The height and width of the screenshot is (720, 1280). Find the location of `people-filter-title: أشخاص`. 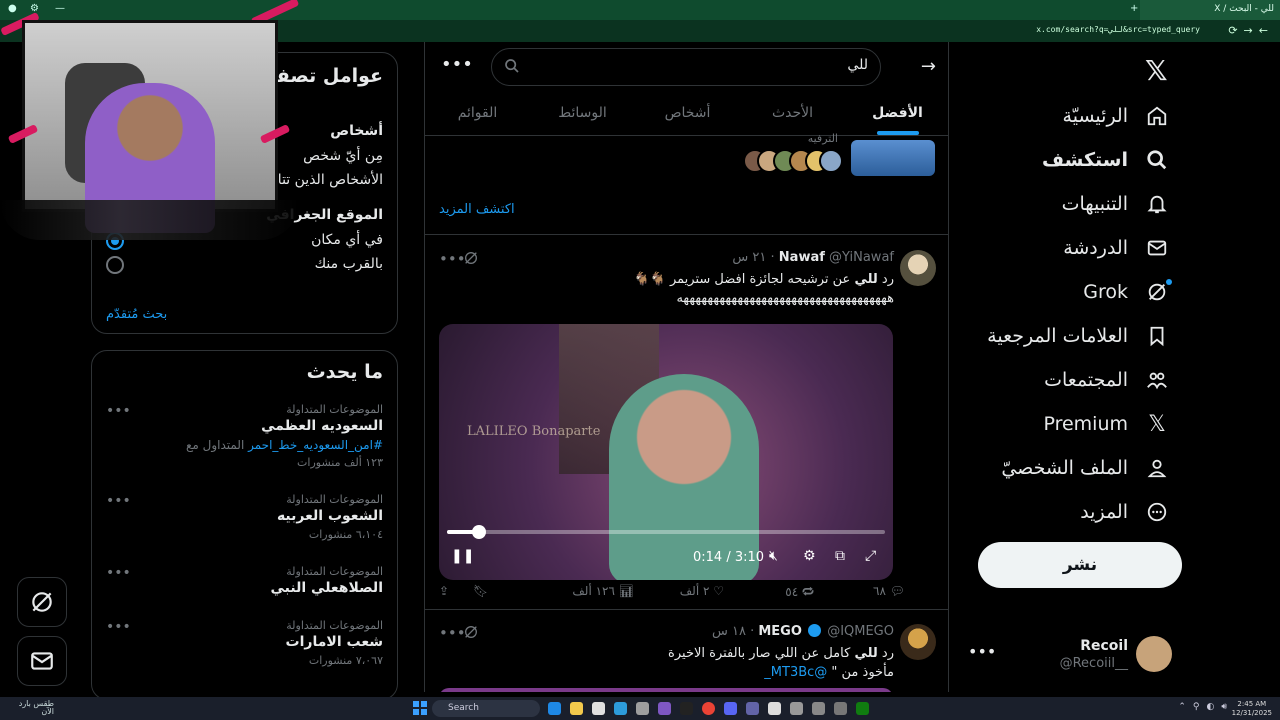

people-filter-title: أشخاص is located at coordinates (356, 131).